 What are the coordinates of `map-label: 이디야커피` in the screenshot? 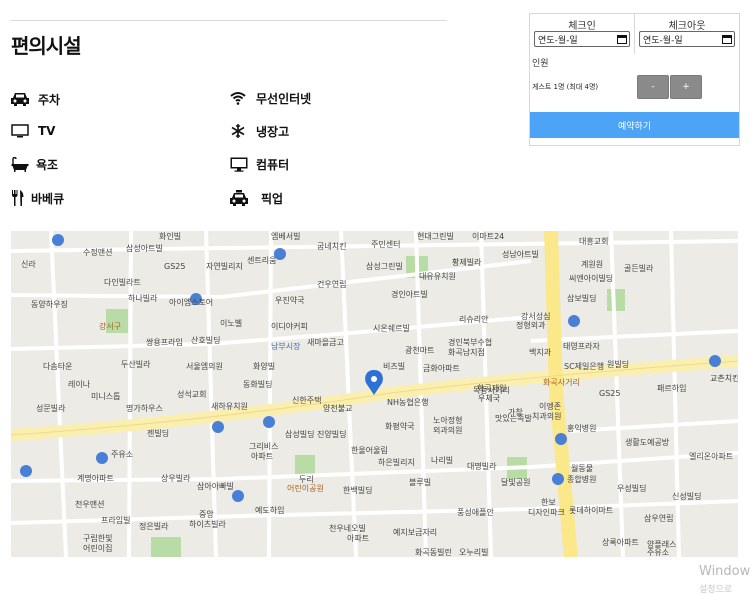 It's located at (289, 326).